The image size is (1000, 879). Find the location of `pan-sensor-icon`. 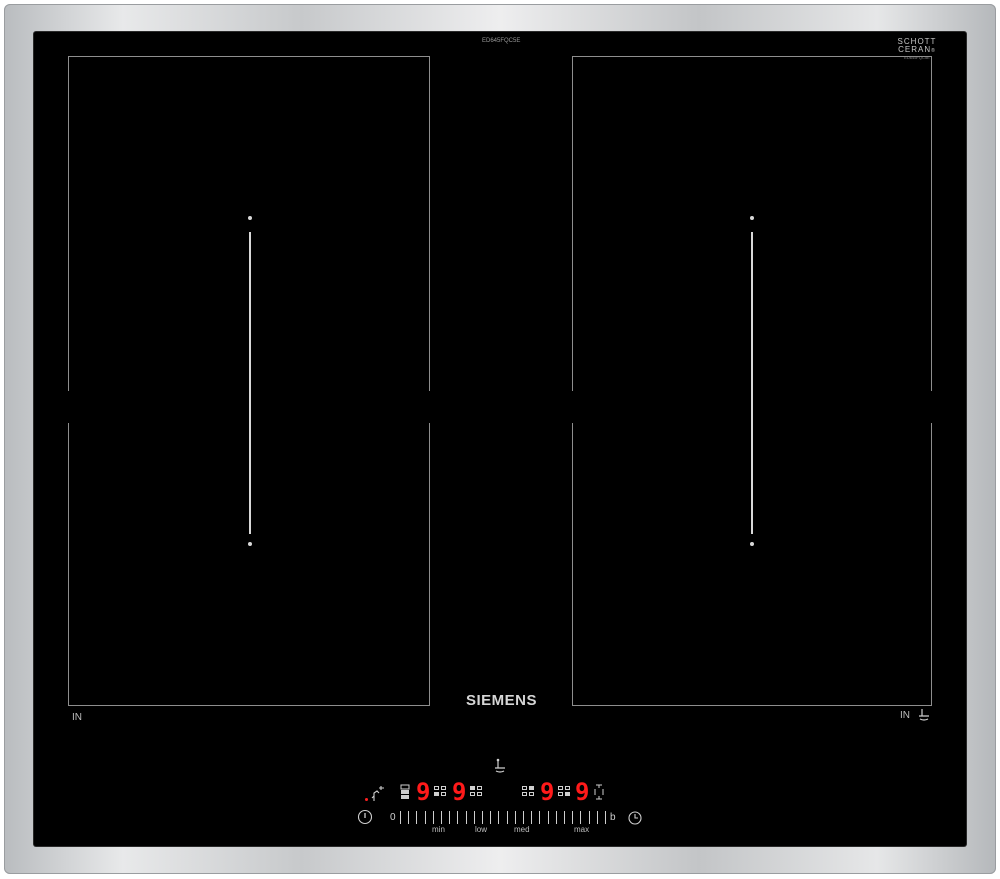

pan-sensor-icon is located at coordinates (924, 715).